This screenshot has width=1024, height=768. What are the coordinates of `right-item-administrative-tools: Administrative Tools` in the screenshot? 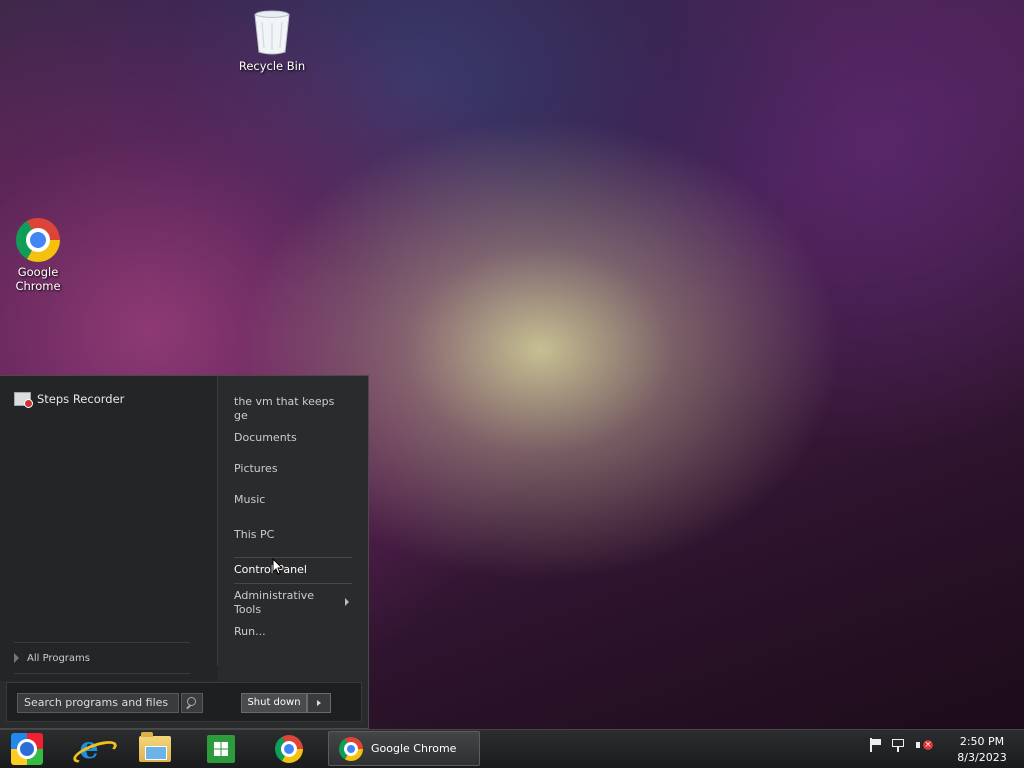 It's located at (274, 603).